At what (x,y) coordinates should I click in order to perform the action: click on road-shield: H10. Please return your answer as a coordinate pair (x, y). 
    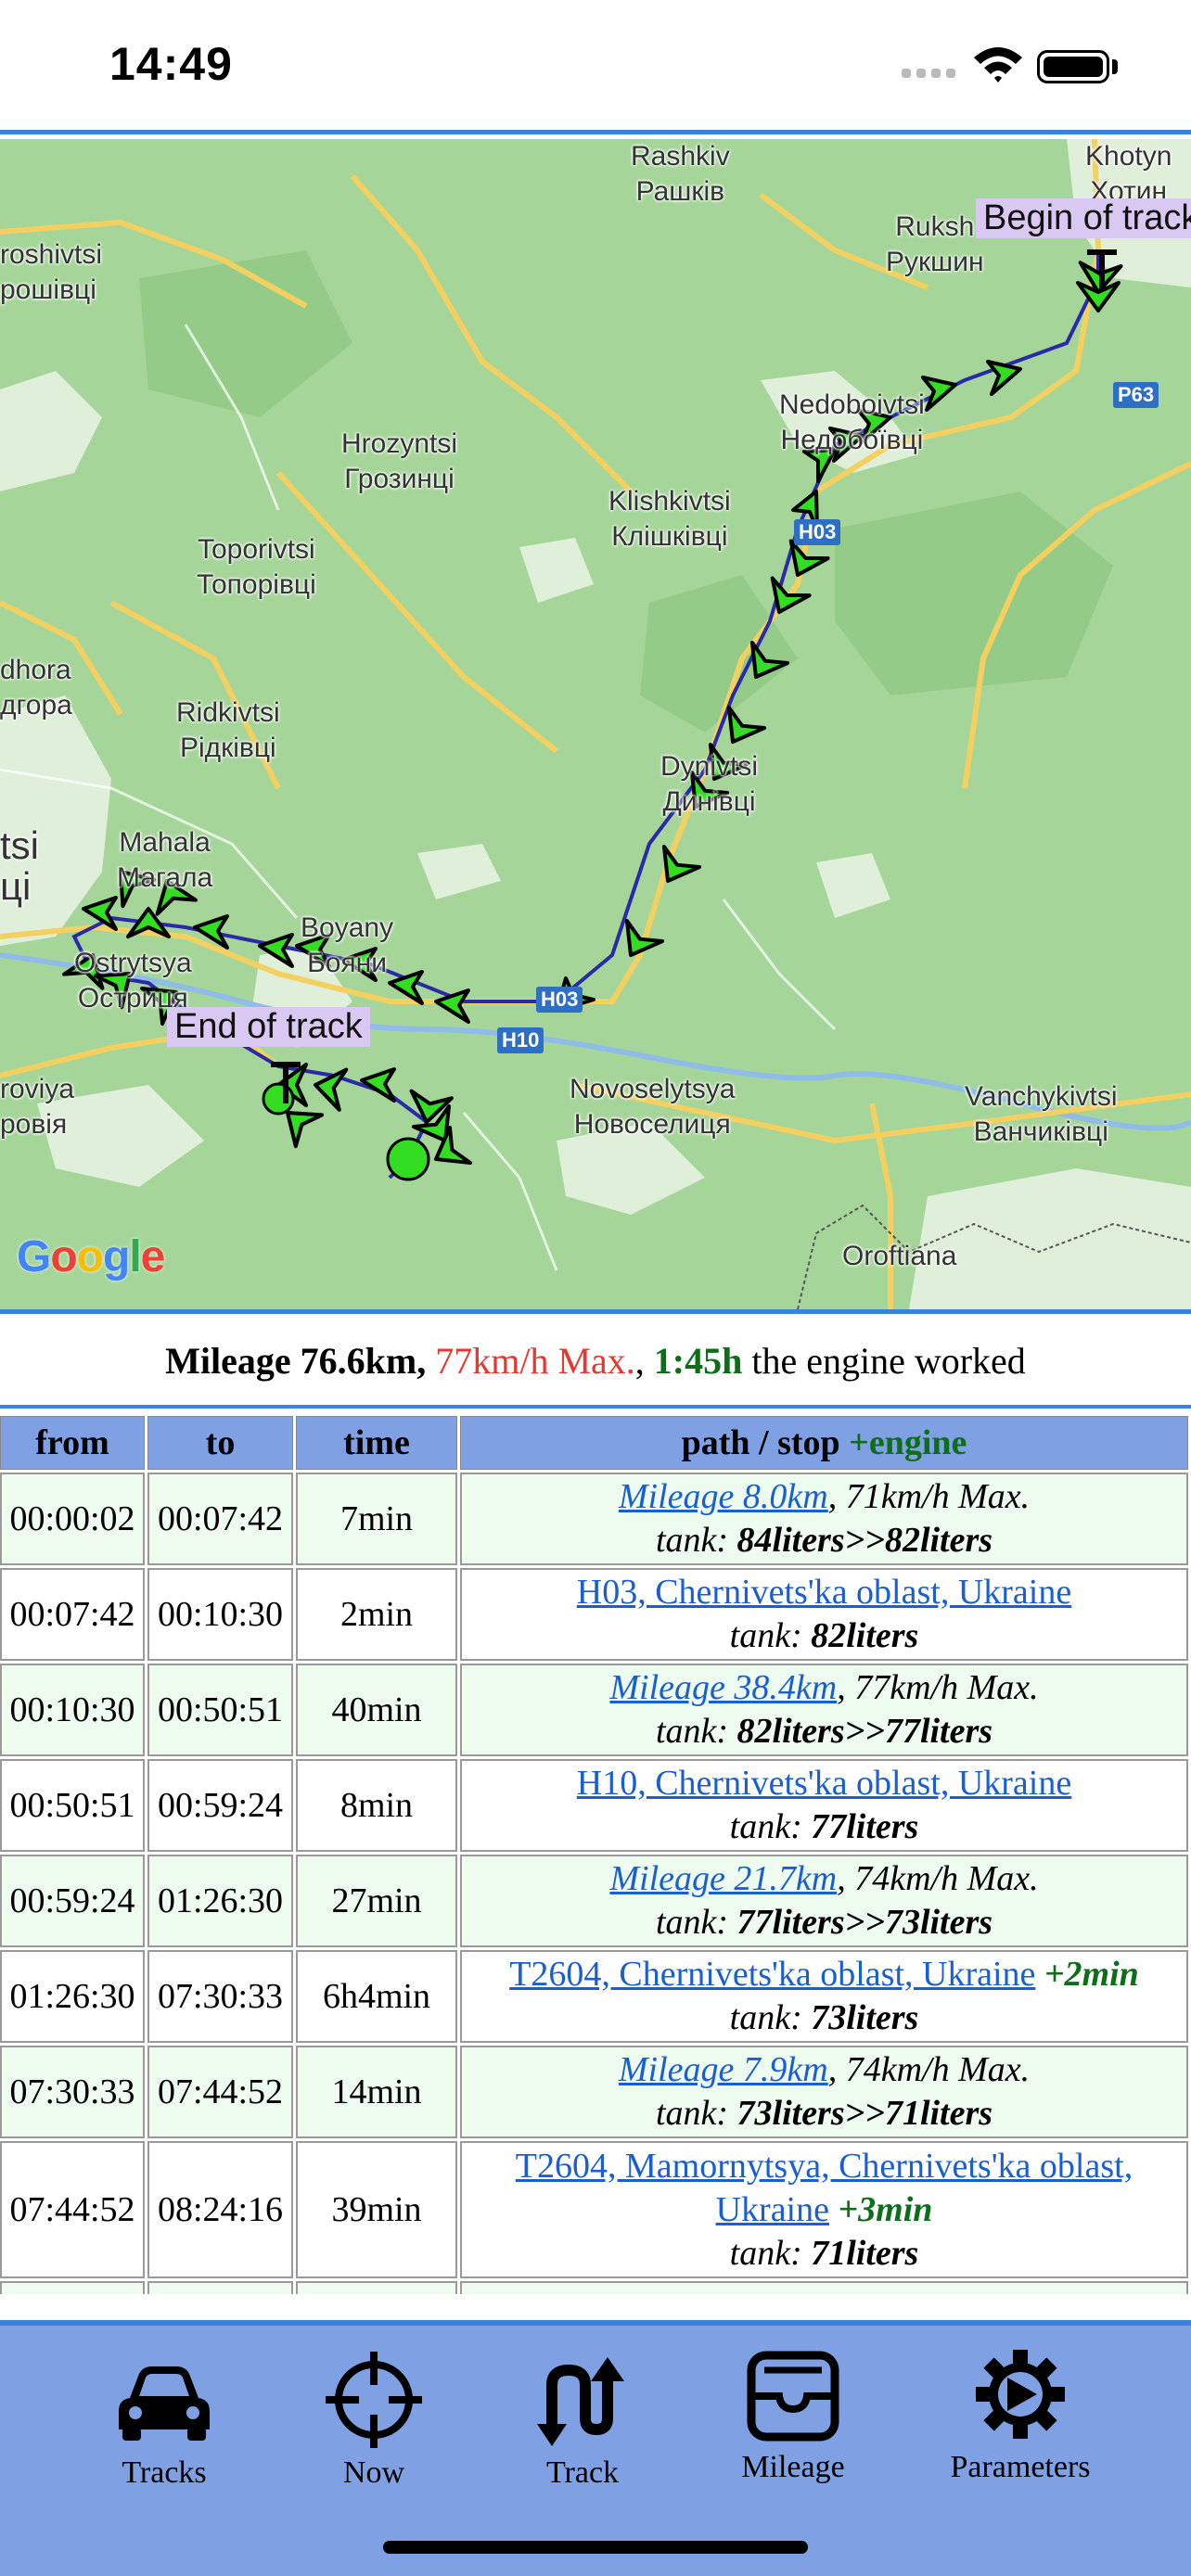
    Looking at the image, I should click on (520, 1040).